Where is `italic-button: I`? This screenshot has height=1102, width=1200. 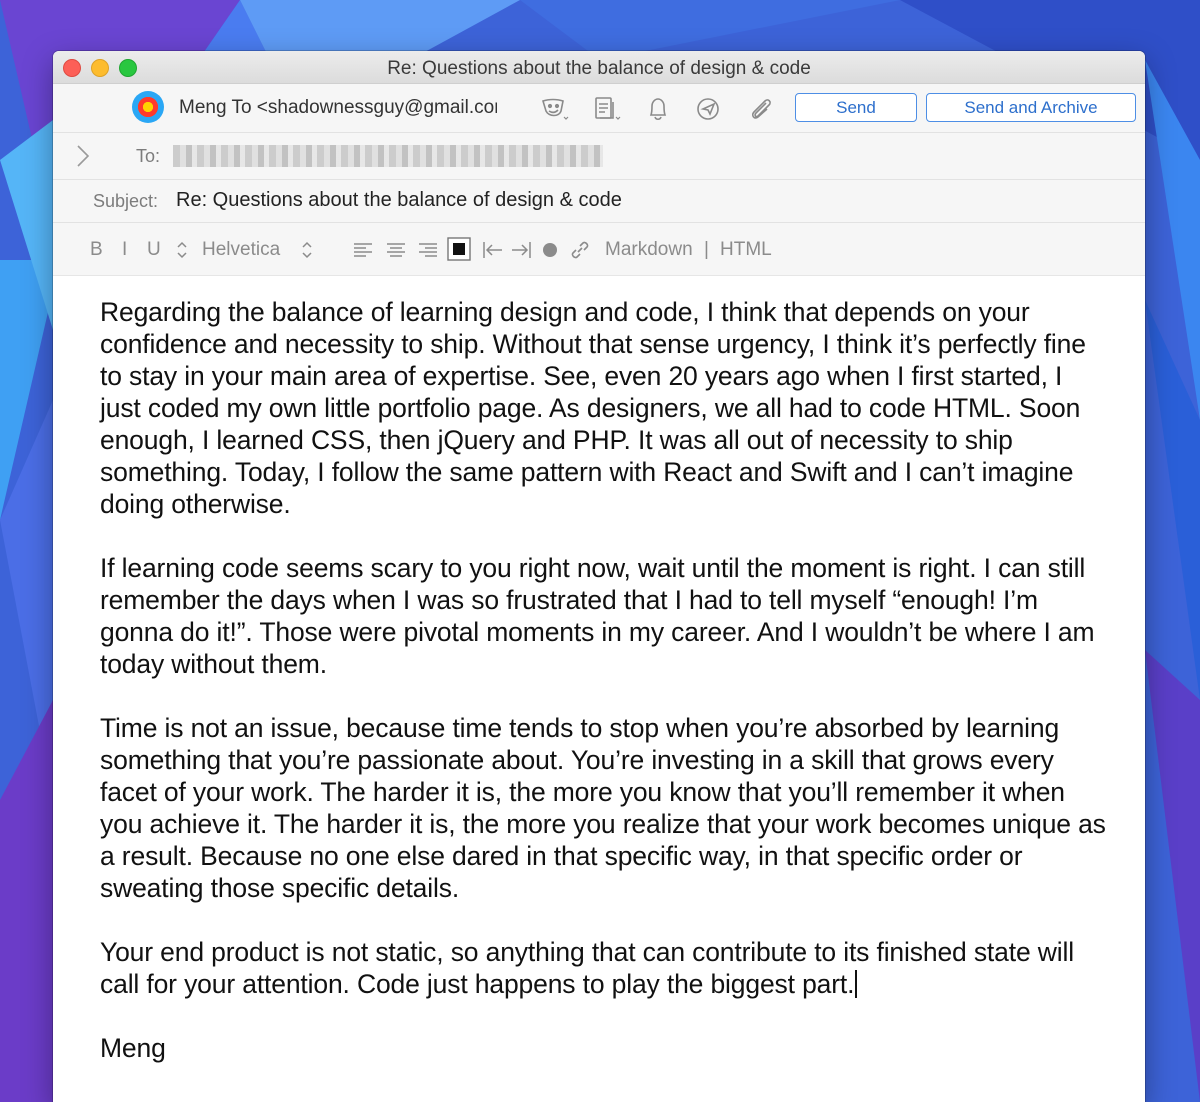
italic-button: I is located at coordinates (124, 250).